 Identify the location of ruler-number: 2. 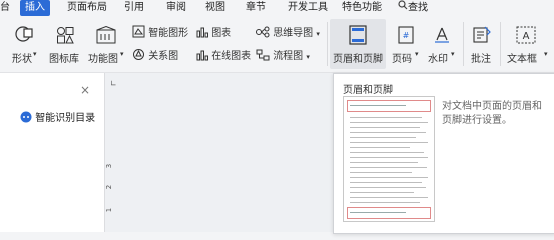
(109, 187).